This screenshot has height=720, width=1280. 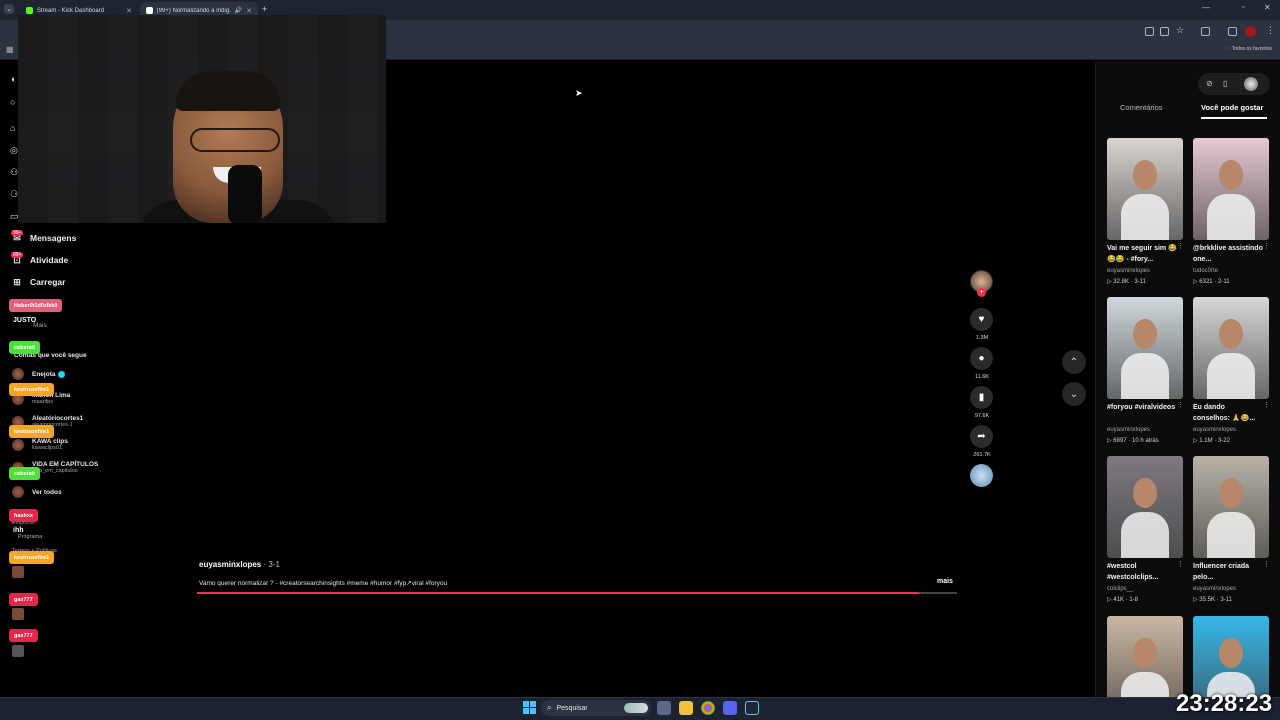 What do you see at coordinates (38, 282) in the screenshot?
I see `nav-upload: ⊞ Carregar` at bounding box center [38, 282].